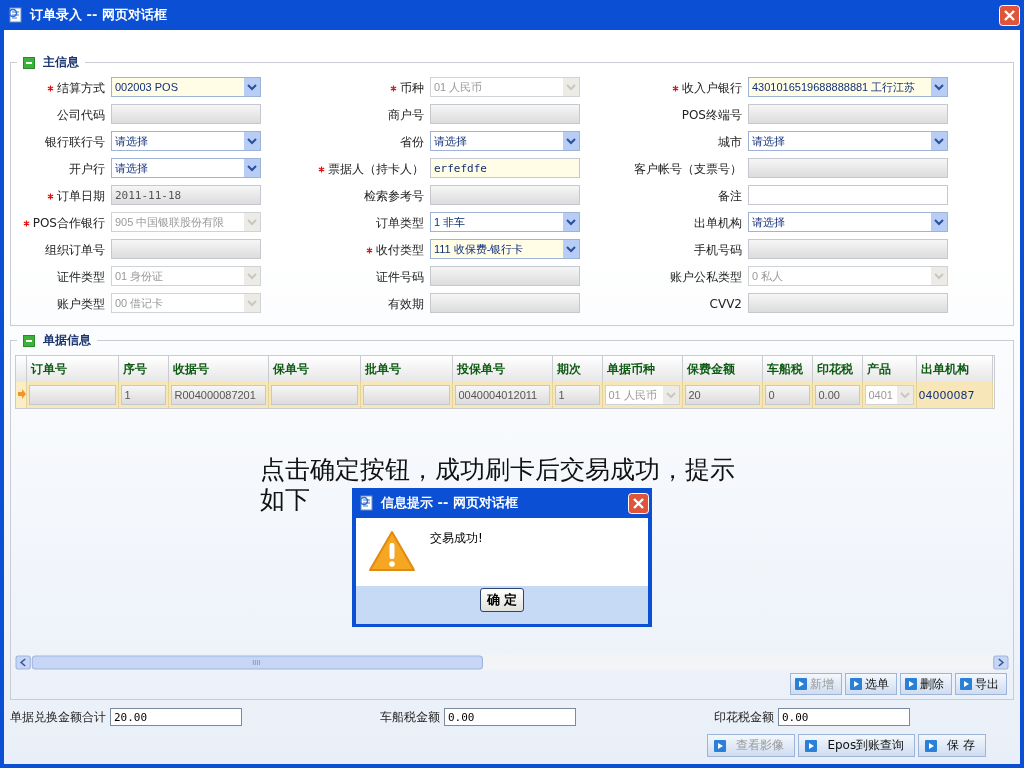 This screenshot has width=1024, height=768. I want to click on field-label: 省份, so click(412, 142).